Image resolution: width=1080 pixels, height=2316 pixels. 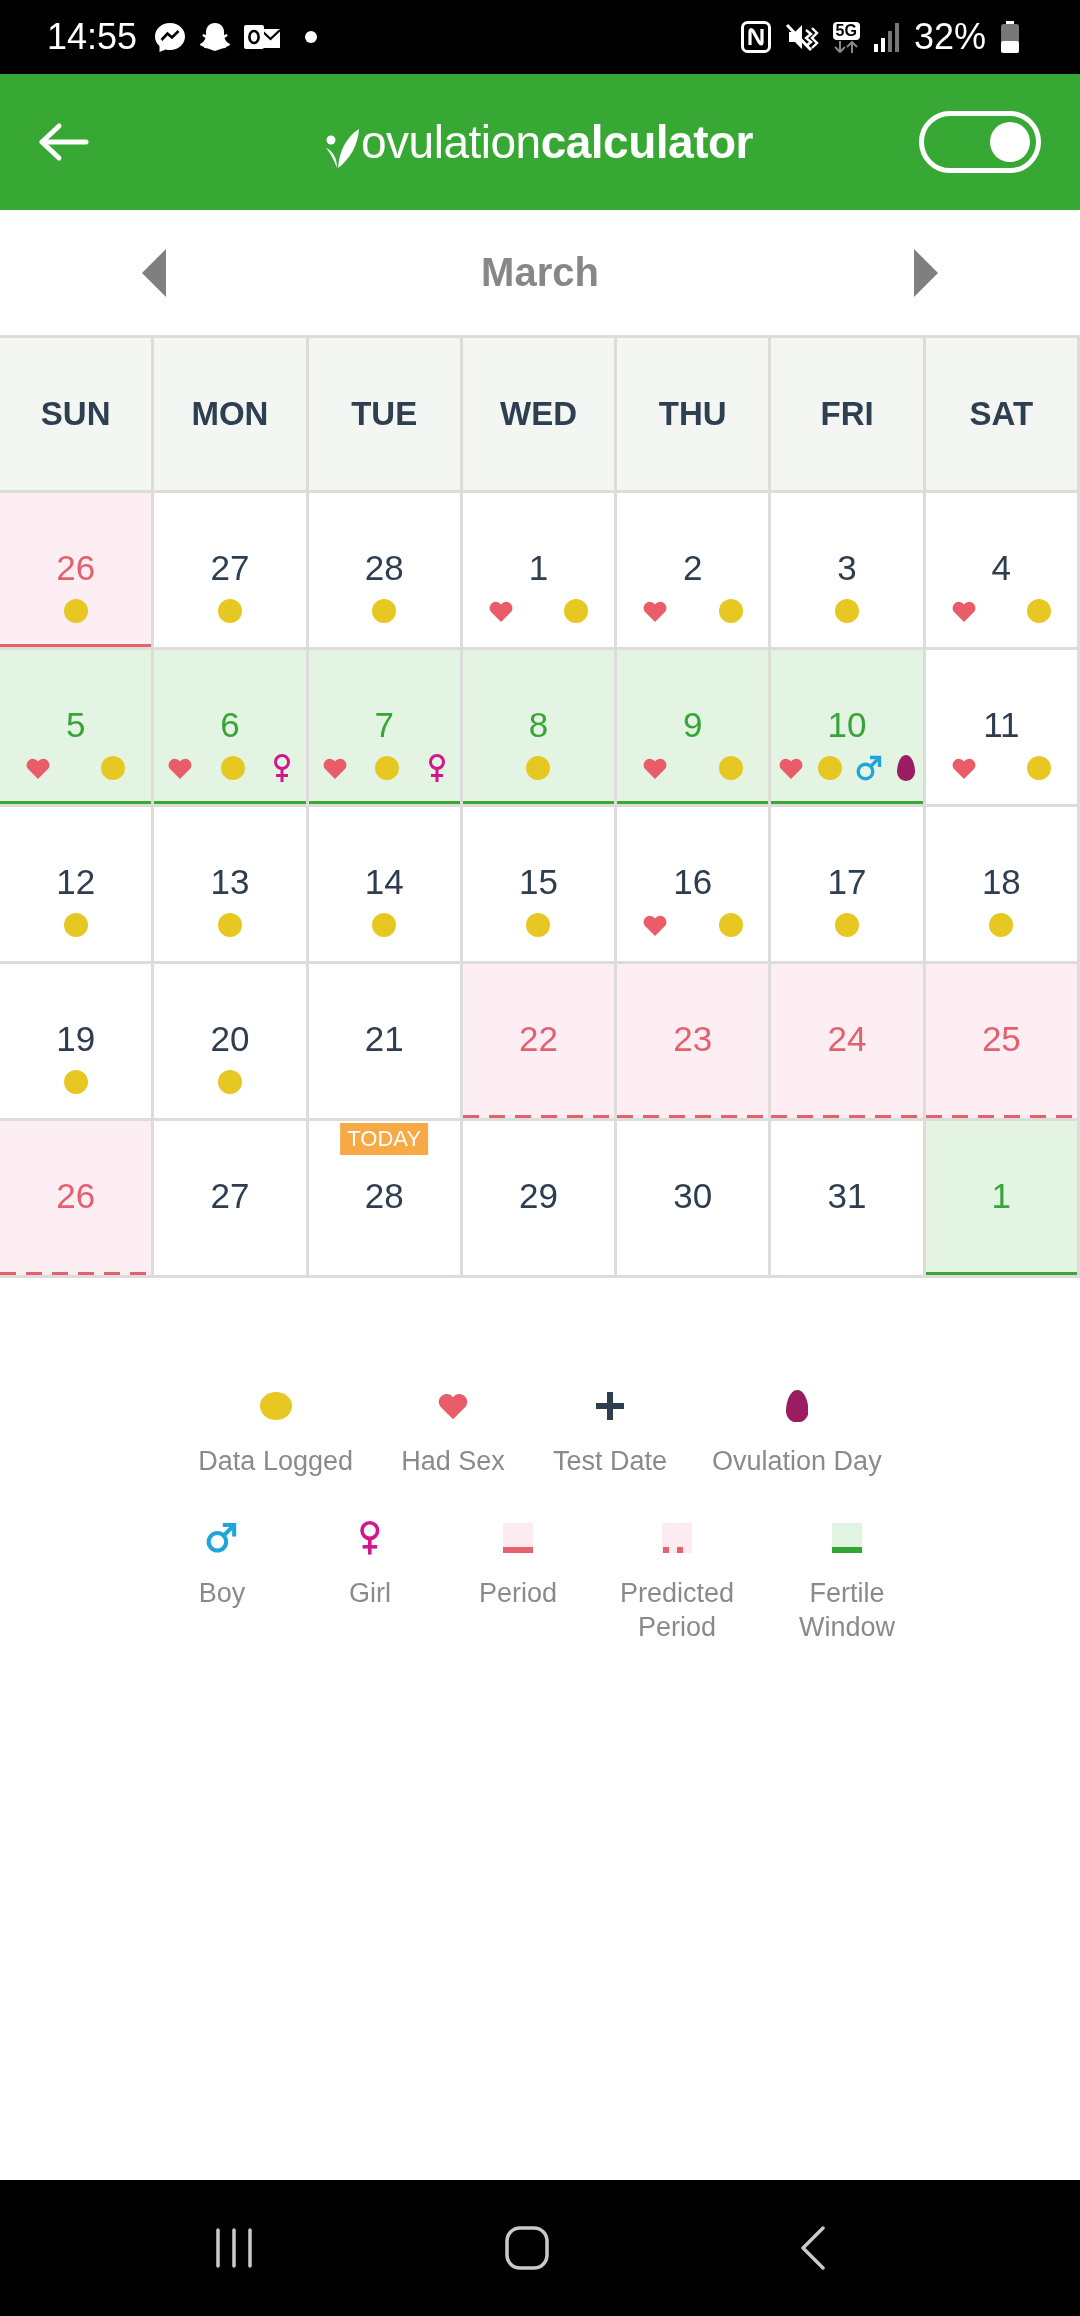 I want to click on weekday-header: SAT, so click(x=1001, y=414).